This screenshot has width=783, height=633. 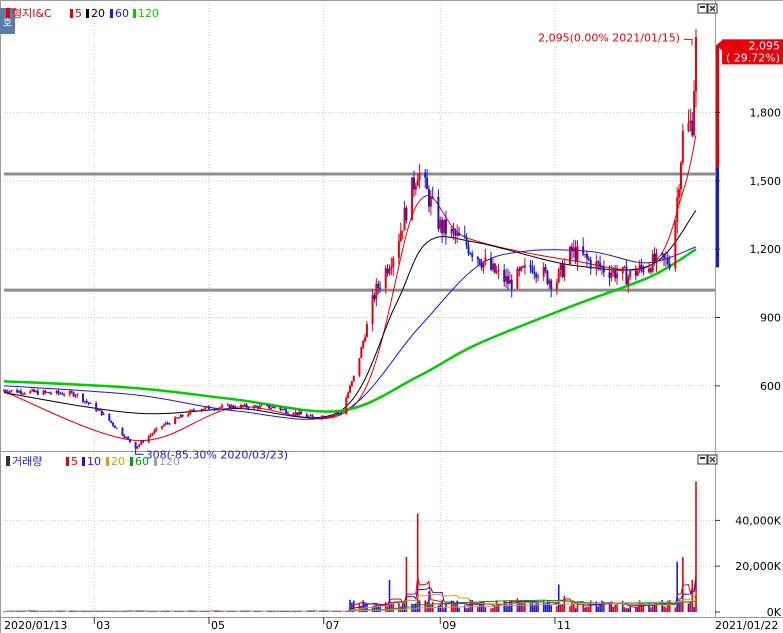 I want to click on legend-swatch-vol20, so click(x=107, y=461).